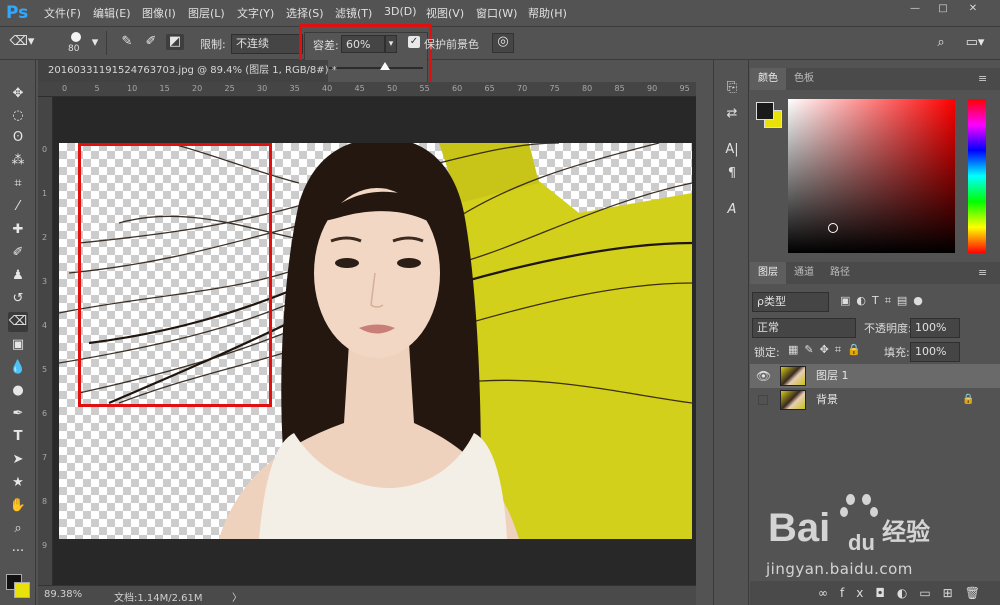  Describe the element at coordinates (175, 42) in the screenshot. I see `sampling-background-swatch-icon: ◩` at that location.